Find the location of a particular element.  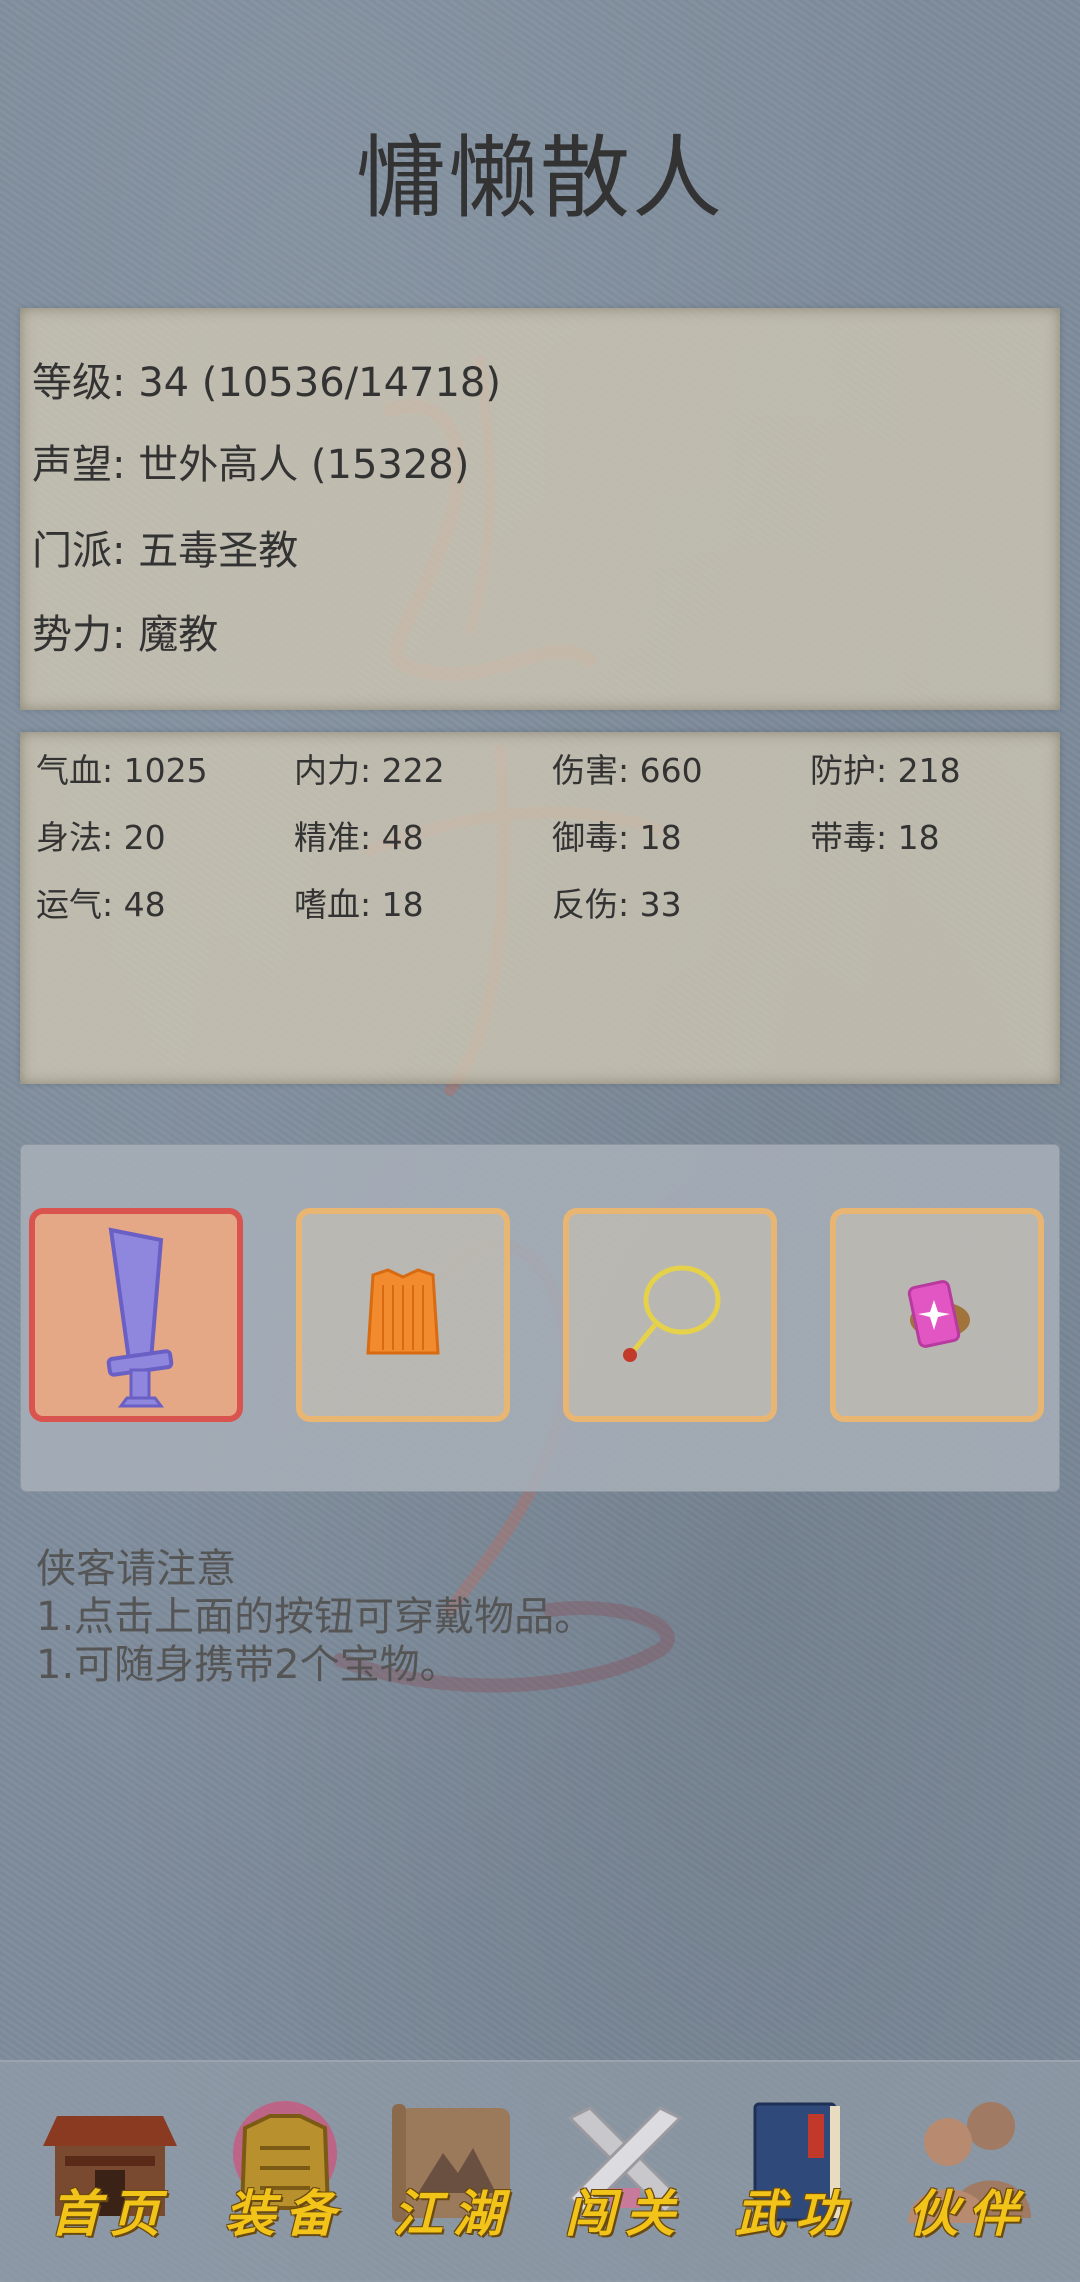

nav-challenge-label: 闯关 is located at coordinates (625, 2213).